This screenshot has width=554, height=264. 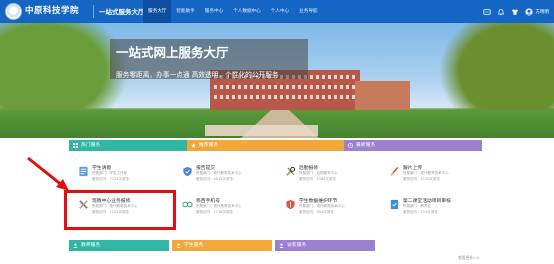 I want to click on service-tile-phone-number: 移西手机号 所属部门：现代教育技术中心 服务访问：1118次浏览, so click(x=217, y=207).